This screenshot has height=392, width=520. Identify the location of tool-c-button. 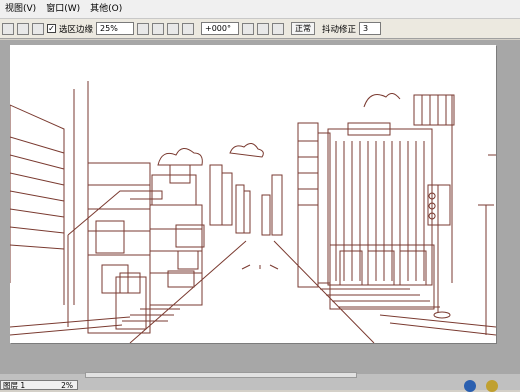
(38, 28).